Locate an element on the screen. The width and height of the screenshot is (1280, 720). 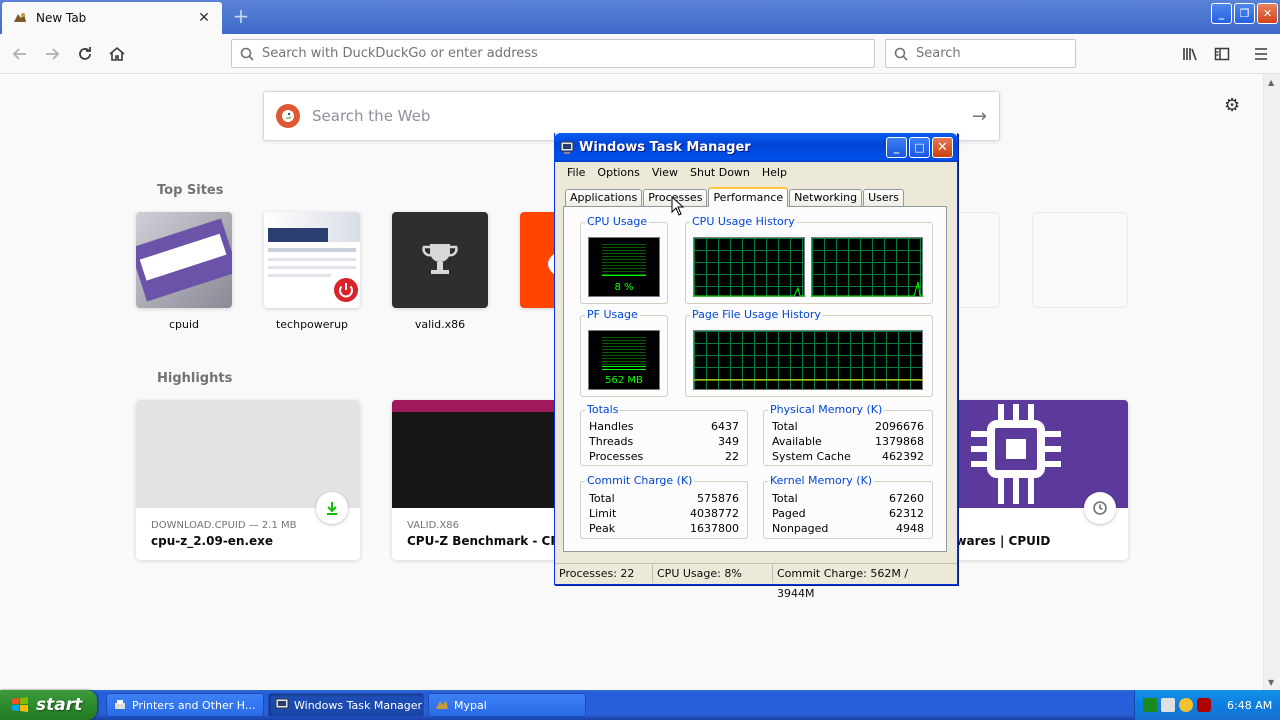
trophy-icon is located at coordinates (440, 259).